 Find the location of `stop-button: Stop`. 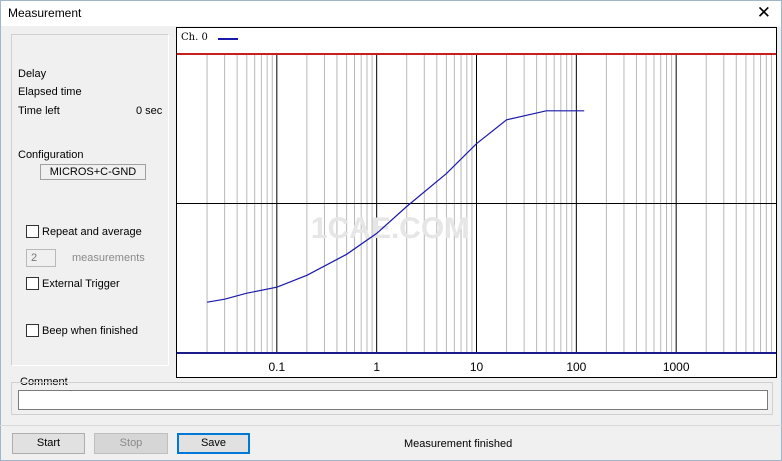

stop-button: Stop is located at coordinates (131, 443).